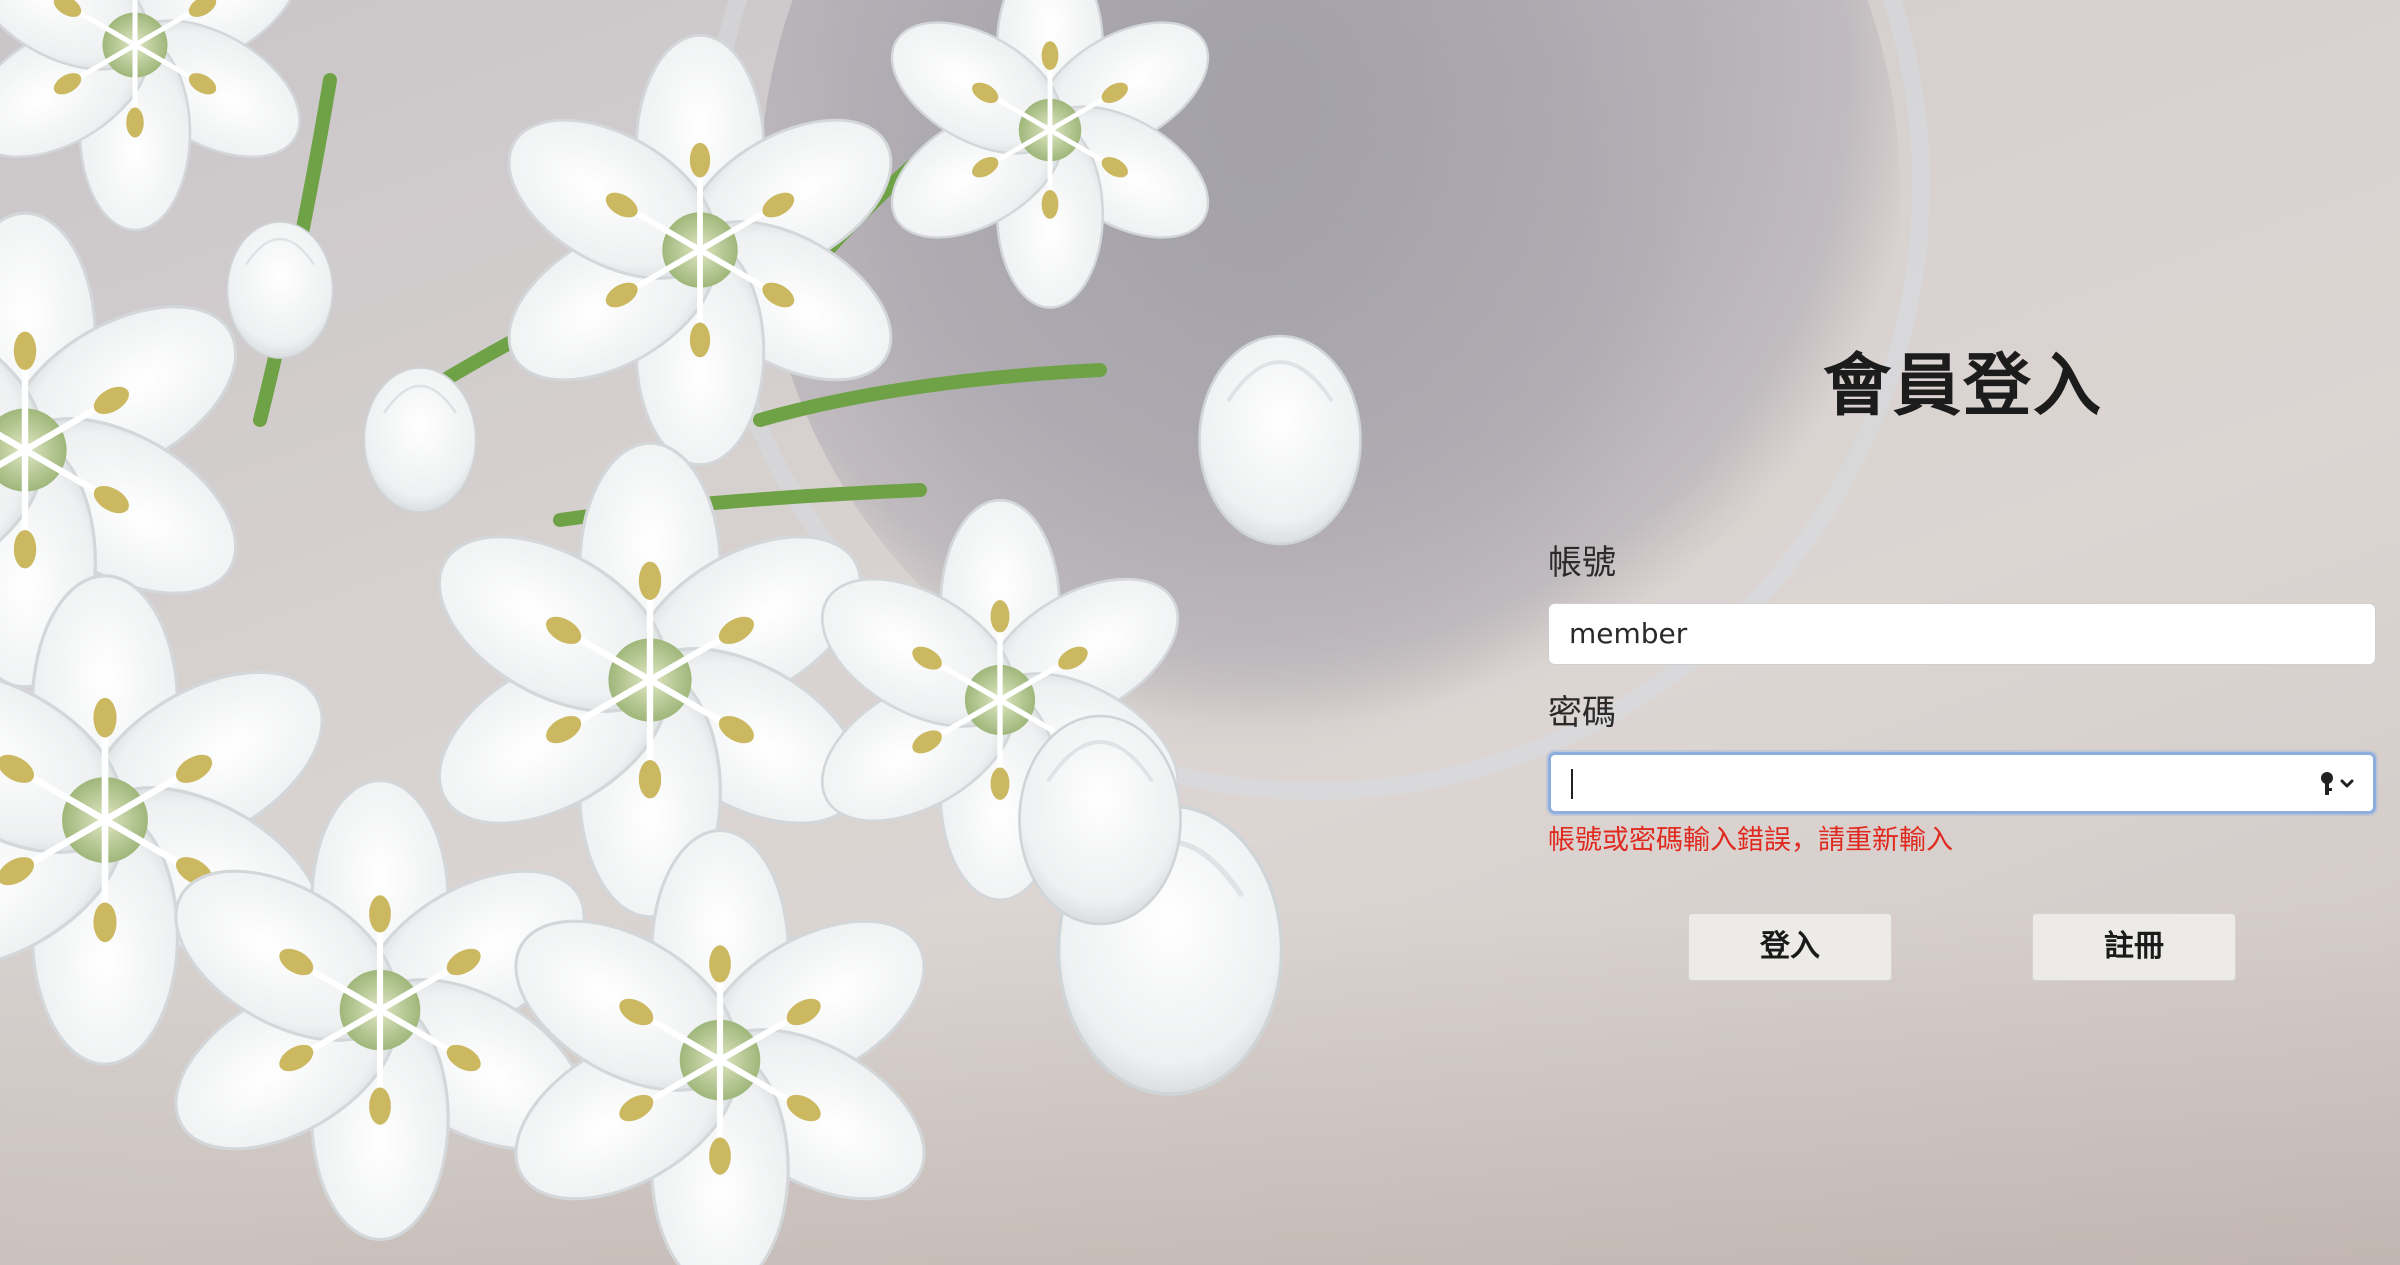 This screenshot has width=2400, height=1265. I want to click on error-message: 帳號或密碼輸入錯誤，請重新輸入, so click(1750, 840).